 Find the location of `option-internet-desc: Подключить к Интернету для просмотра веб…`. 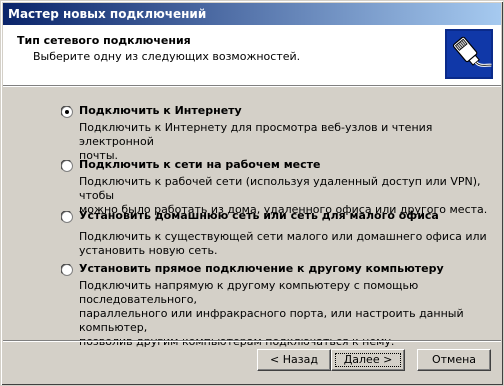

option-internet-desc: Подключить к Интернету для просмотра веб… is located at coordinates (284, 142).